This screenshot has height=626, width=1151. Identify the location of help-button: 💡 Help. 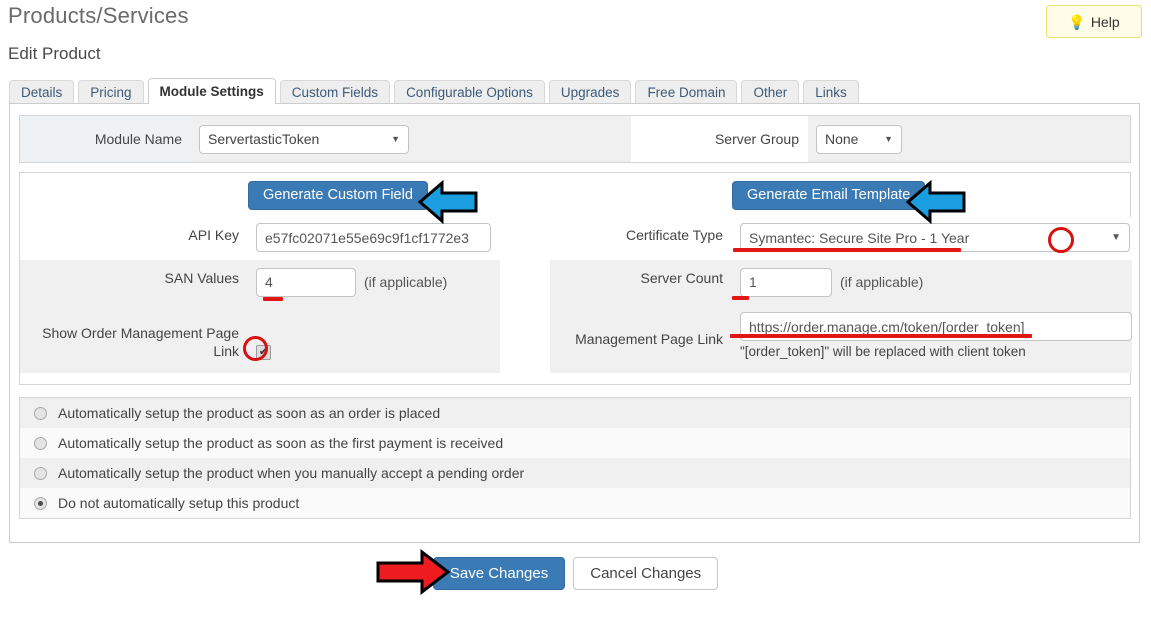
(1094, 21).